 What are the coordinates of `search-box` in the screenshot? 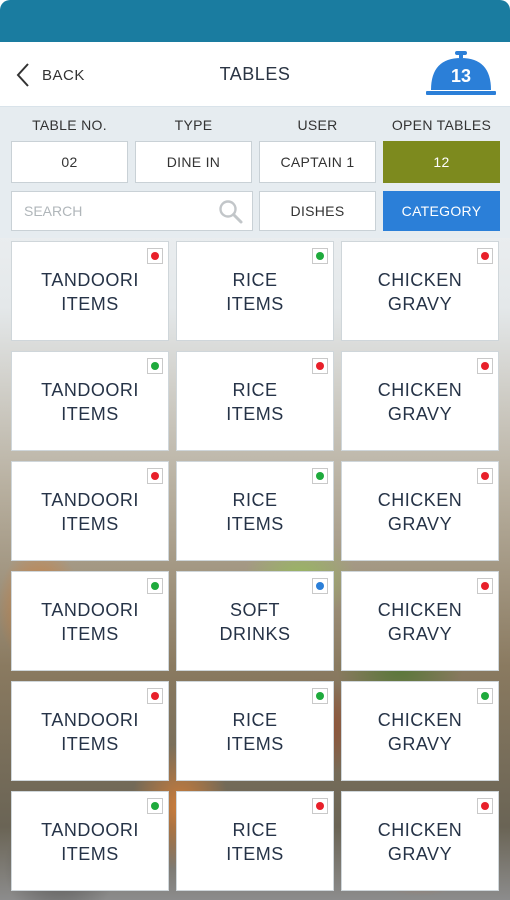 It's located at (132, 211).